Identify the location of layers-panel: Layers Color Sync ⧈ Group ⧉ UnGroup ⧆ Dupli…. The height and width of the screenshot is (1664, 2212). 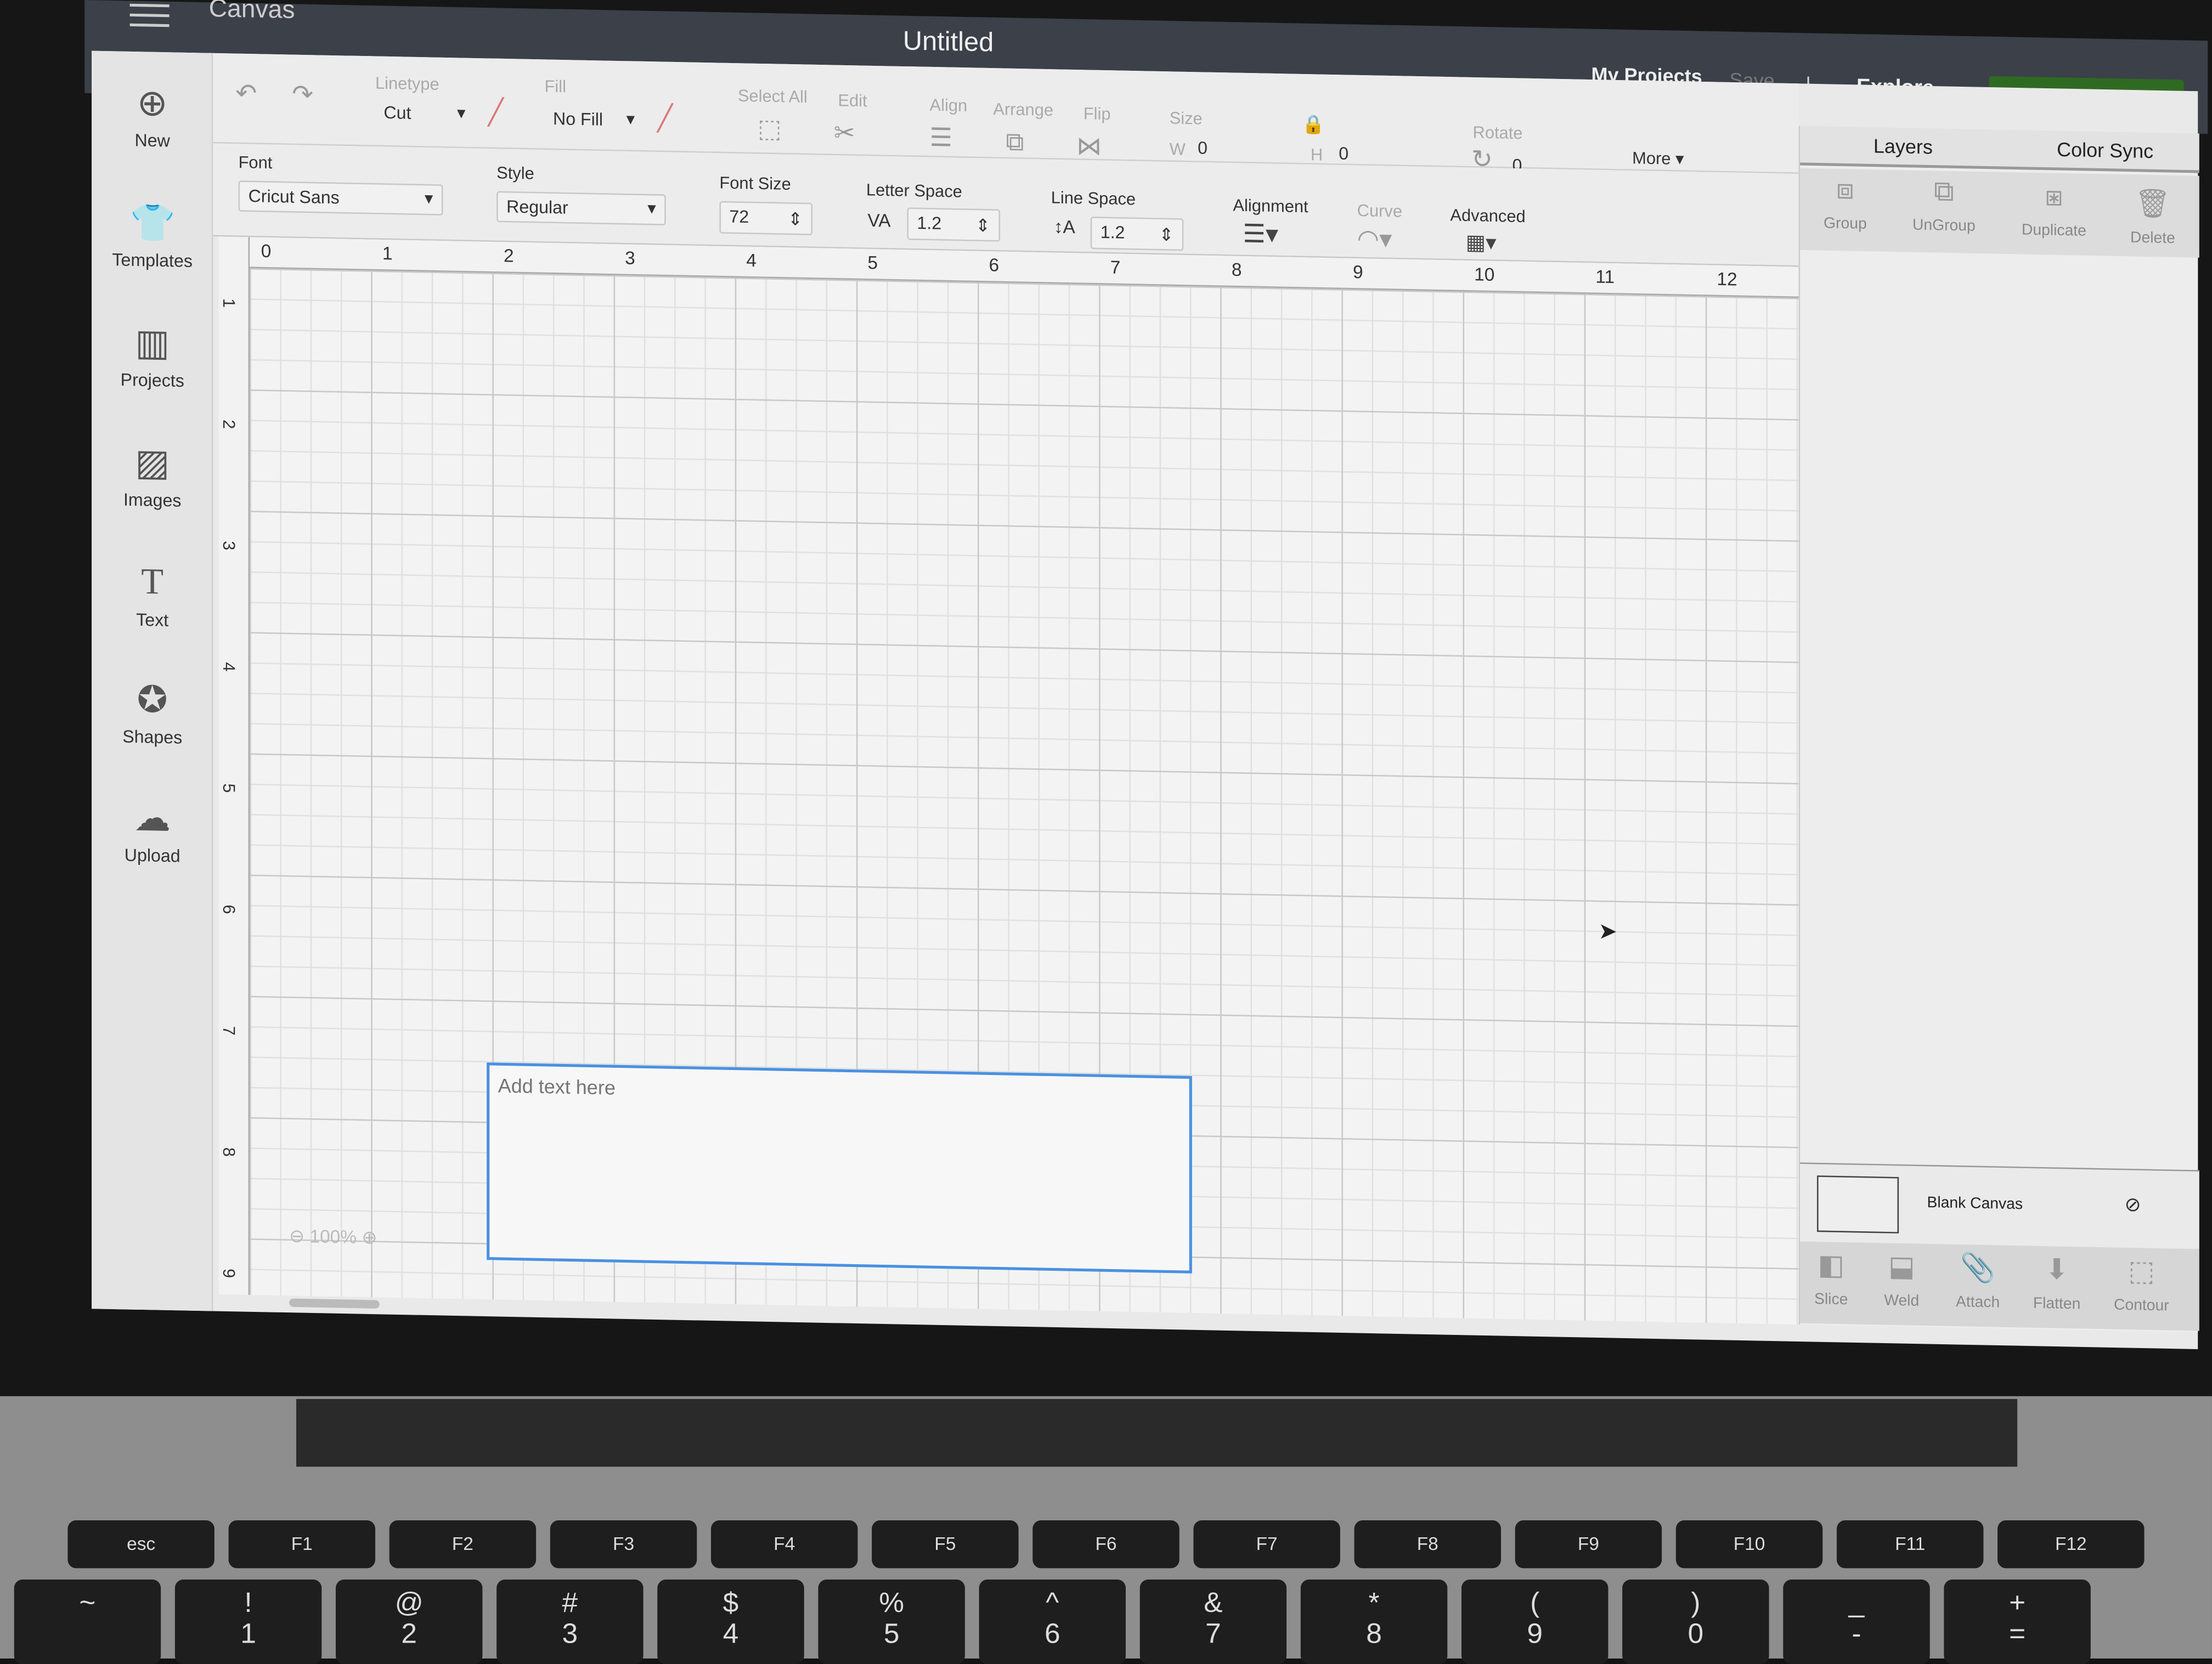
(1998, 730).